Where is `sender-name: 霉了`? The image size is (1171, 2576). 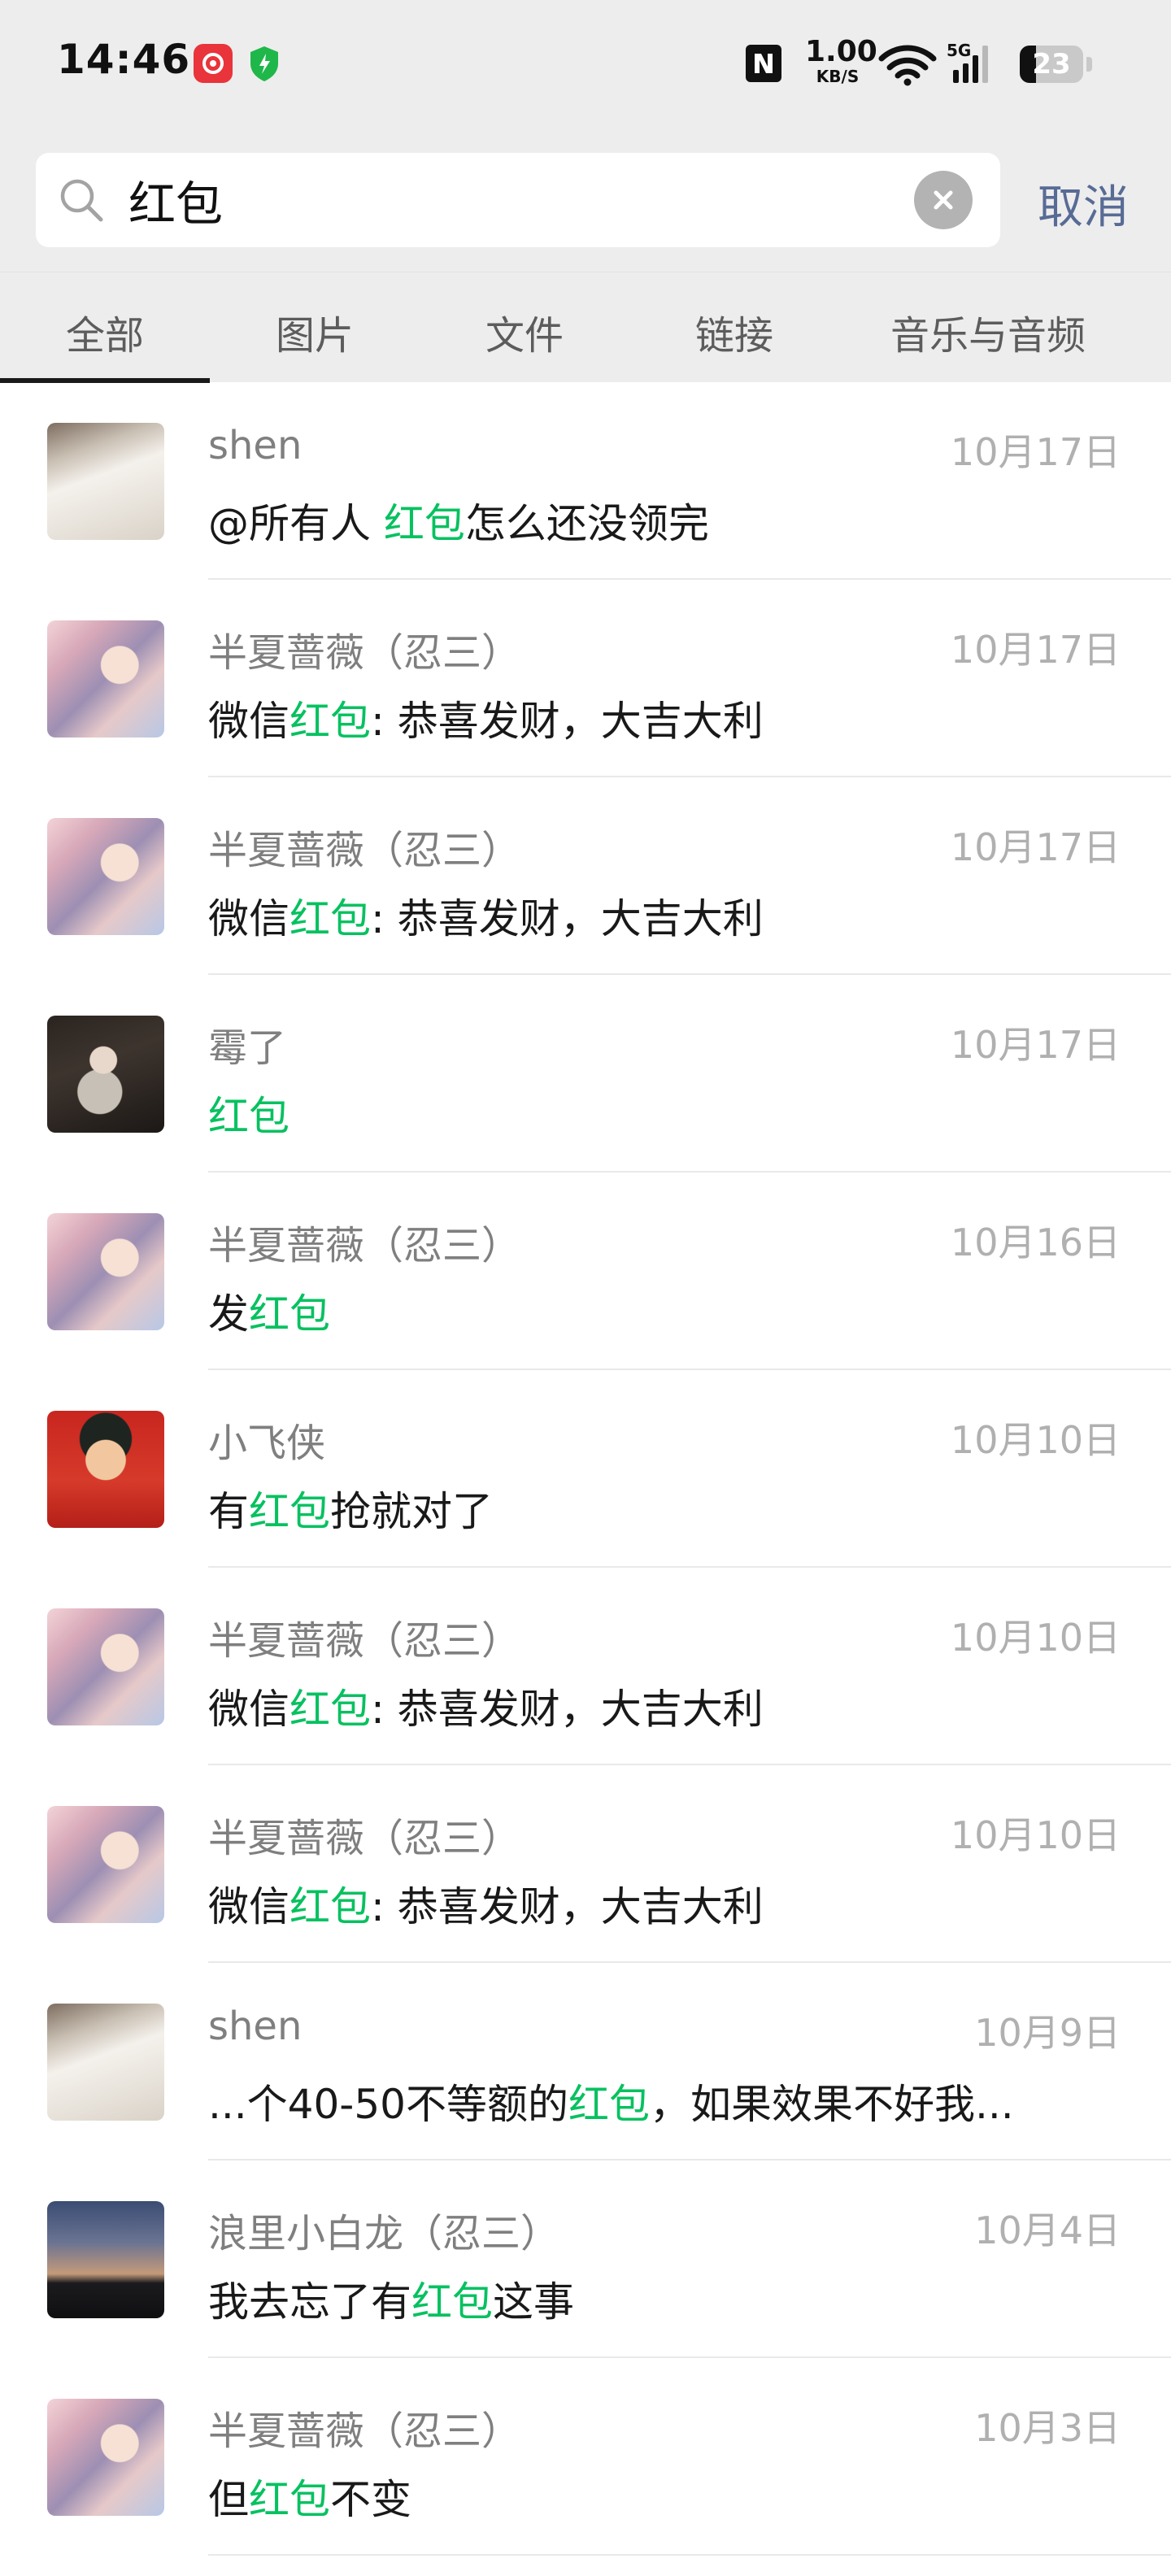
sender-name: 霉了 is located at coordinates (247, 1048).